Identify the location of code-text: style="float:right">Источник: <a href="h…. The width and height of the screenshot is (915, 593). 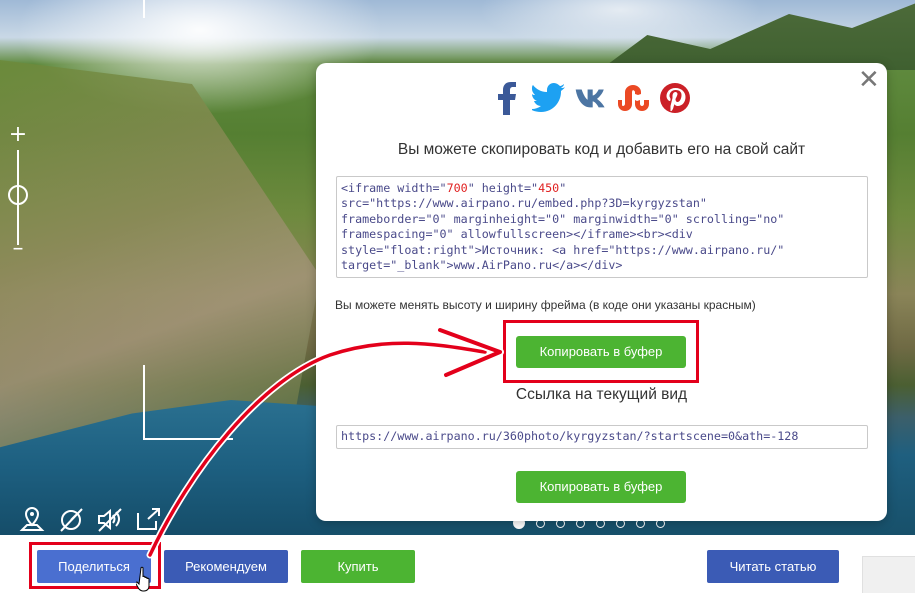
(563, 249).